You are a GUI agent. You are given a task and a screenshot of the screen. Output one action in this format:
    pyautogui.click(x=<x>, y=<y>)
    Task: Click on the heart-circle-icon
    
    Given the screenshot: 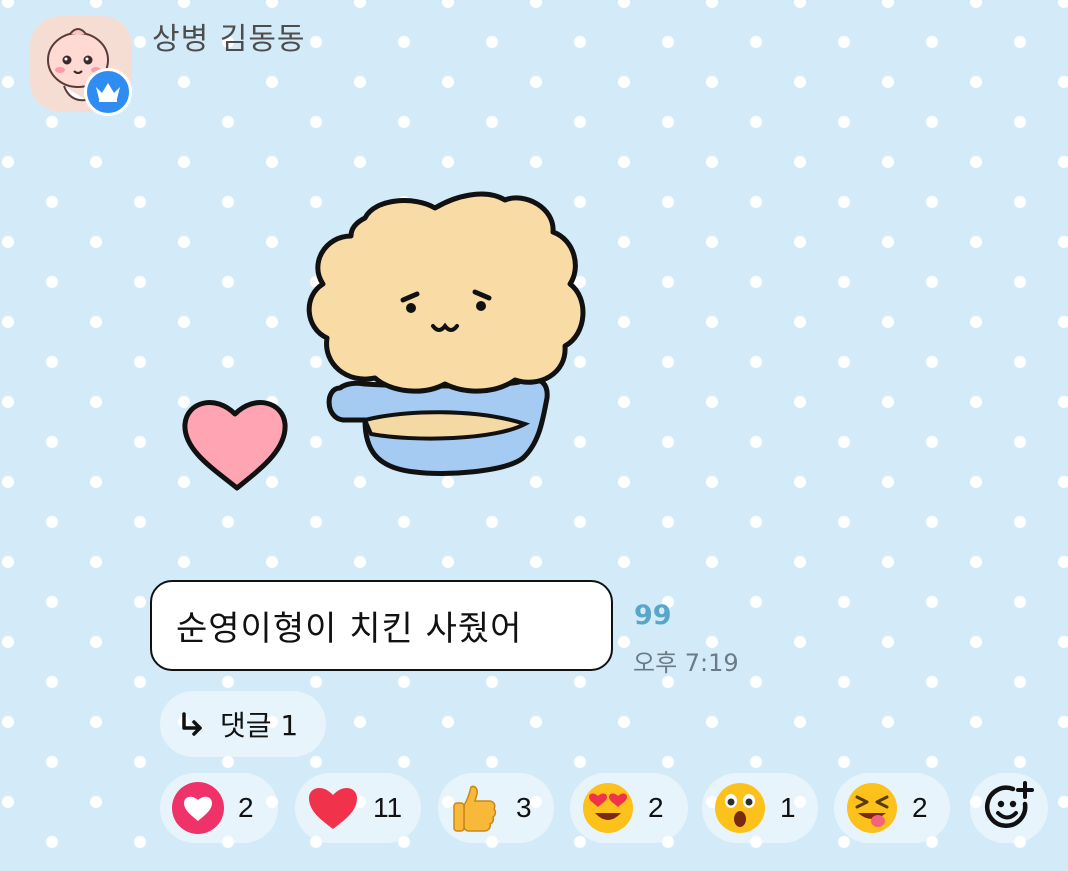 What is the action you would take?
    pyautogui.click(x=198, y=808)
    